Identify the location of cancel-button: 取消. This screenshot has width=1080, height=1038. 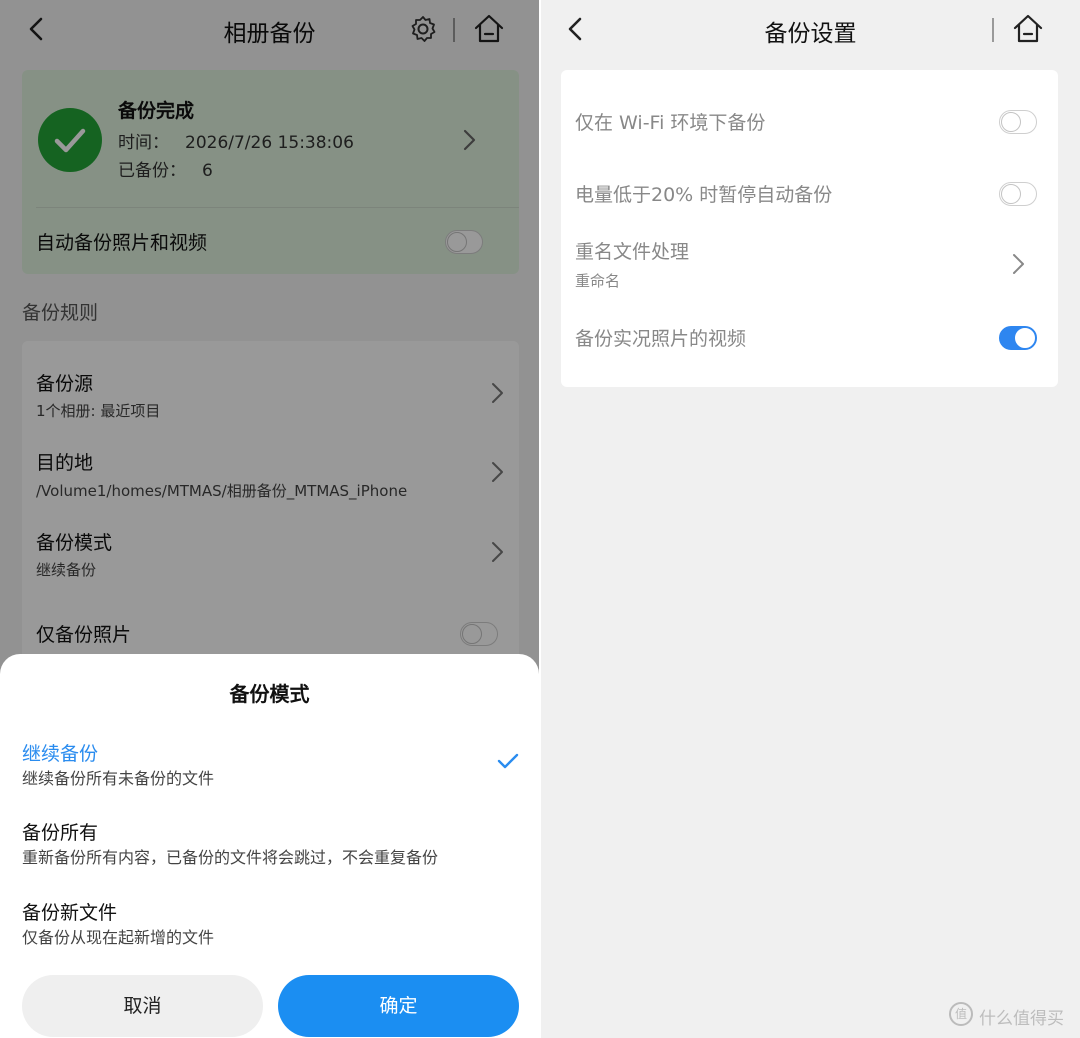
(142, 1006).